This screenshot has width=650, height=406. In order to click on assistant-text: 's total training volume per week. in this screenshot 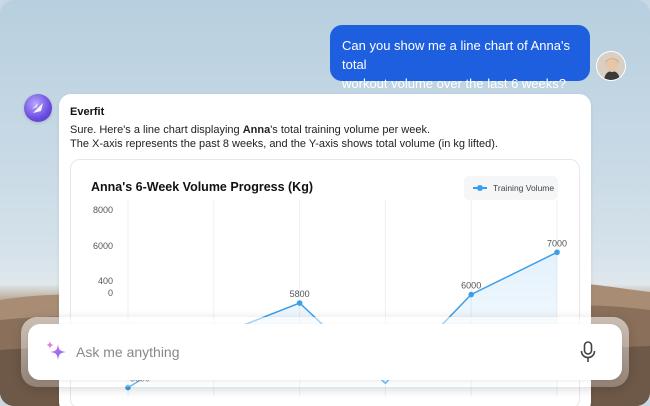, I will do `click(350, 130)`.